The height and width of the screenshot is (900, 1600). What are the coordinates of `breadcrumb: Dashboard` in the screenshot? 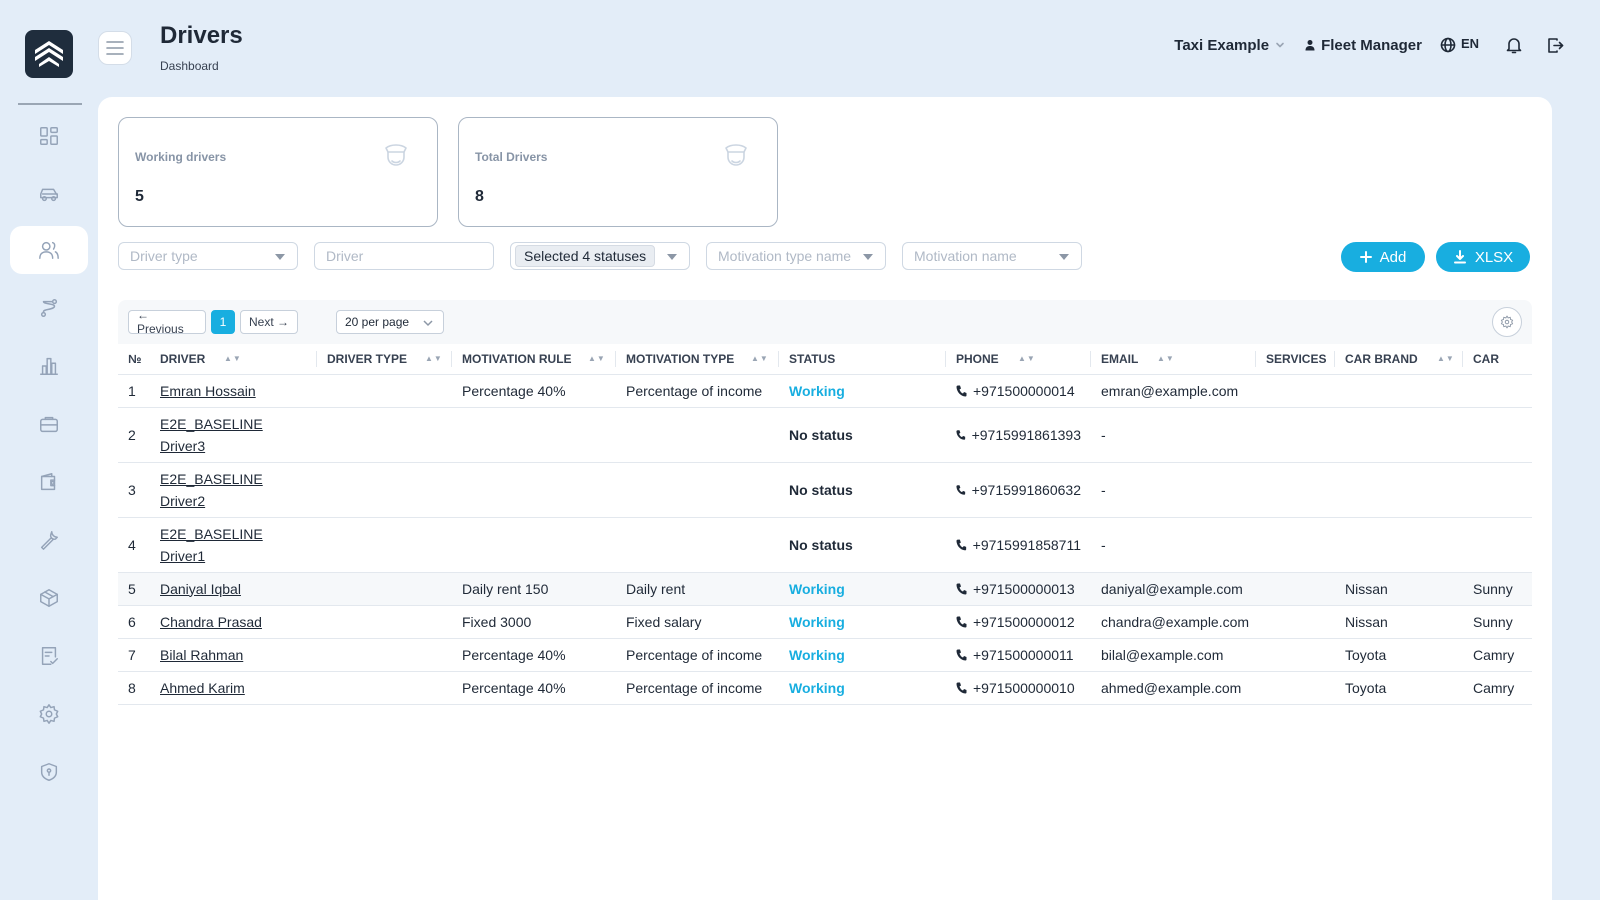 It's located at (189, 66).